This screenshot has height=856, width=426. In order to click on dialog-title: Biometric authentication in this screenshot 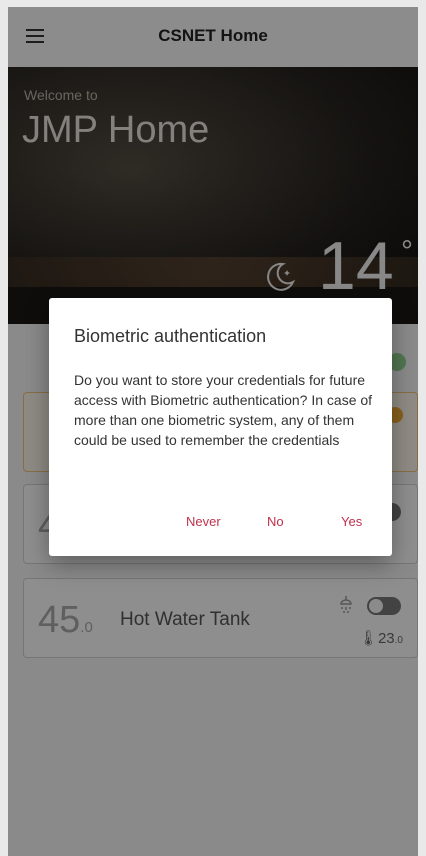, I will do `click(170, 336)`.